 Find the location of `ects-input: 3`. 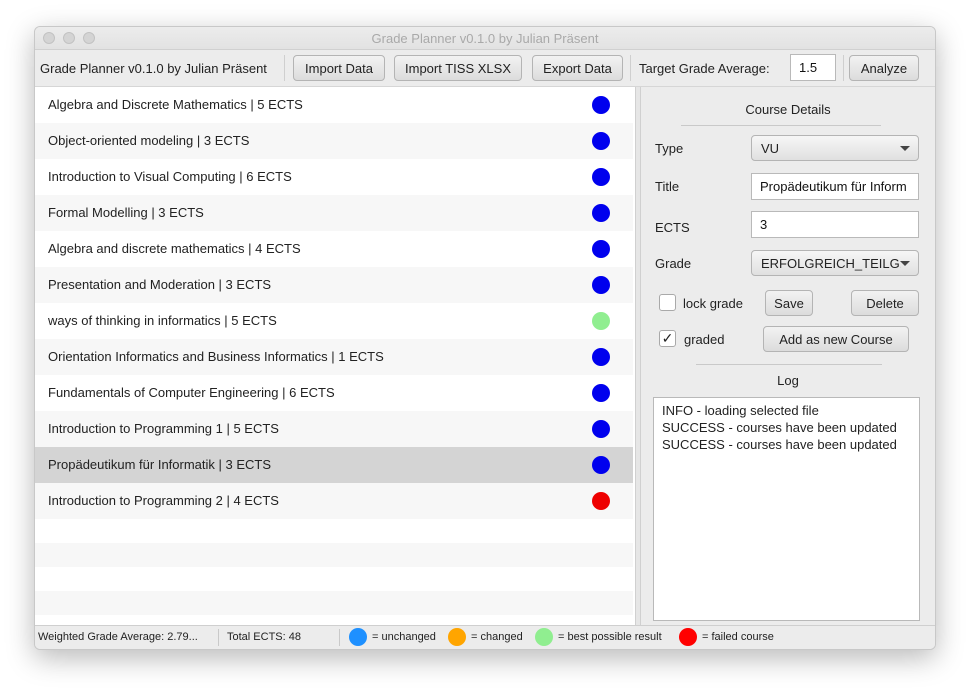

ects-input: 3 is located at coordinates (835, 224).